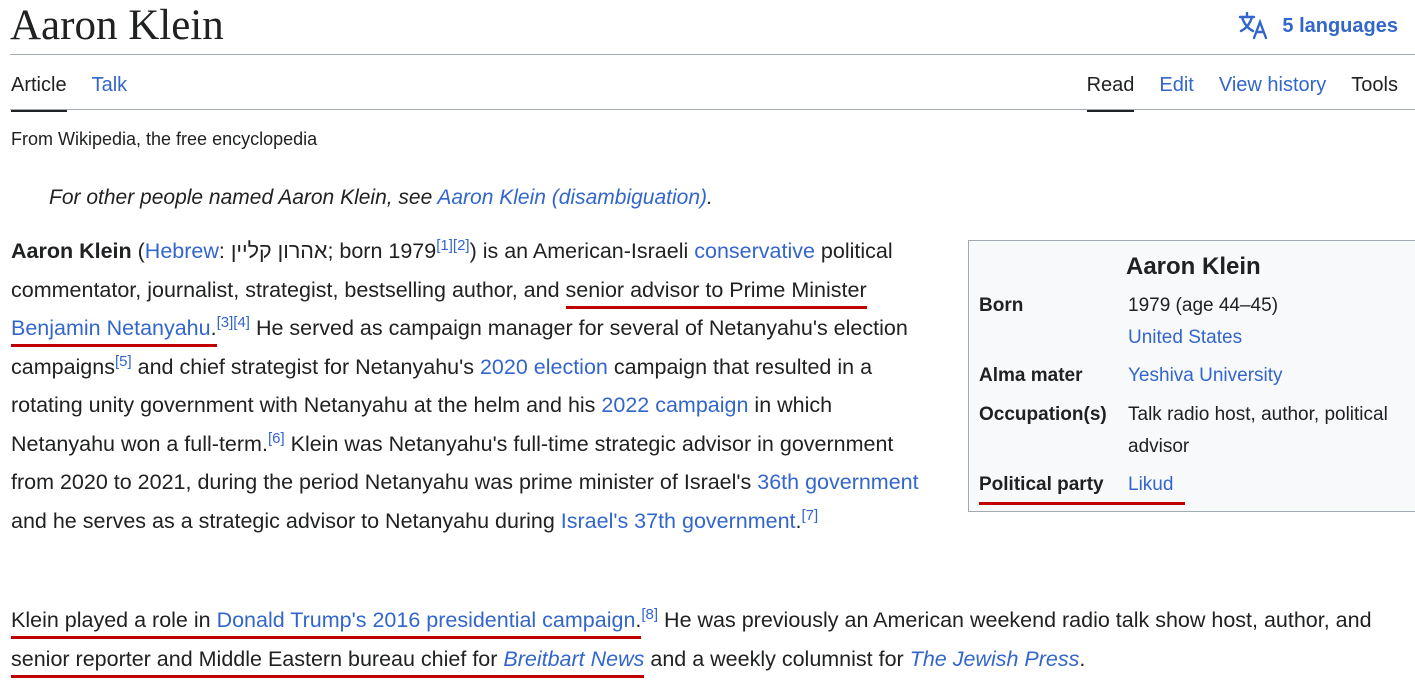 The height and width of the screenshot is (686, 1415). What do you see at coordinates (678, 521) in the screenshot?
I see `government-37-link: Israel's 37th government` at bounding box center [678, 521].